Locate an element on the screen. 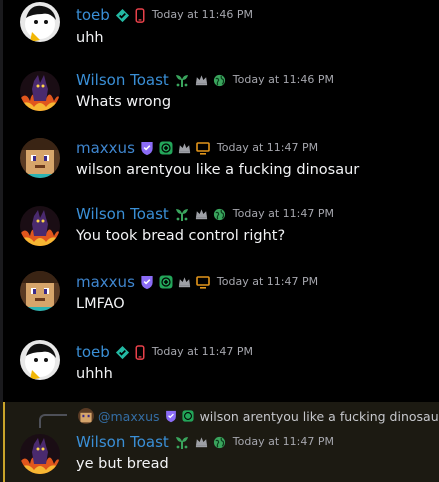  message-text: uhhh is located at coordinates (94, 374).